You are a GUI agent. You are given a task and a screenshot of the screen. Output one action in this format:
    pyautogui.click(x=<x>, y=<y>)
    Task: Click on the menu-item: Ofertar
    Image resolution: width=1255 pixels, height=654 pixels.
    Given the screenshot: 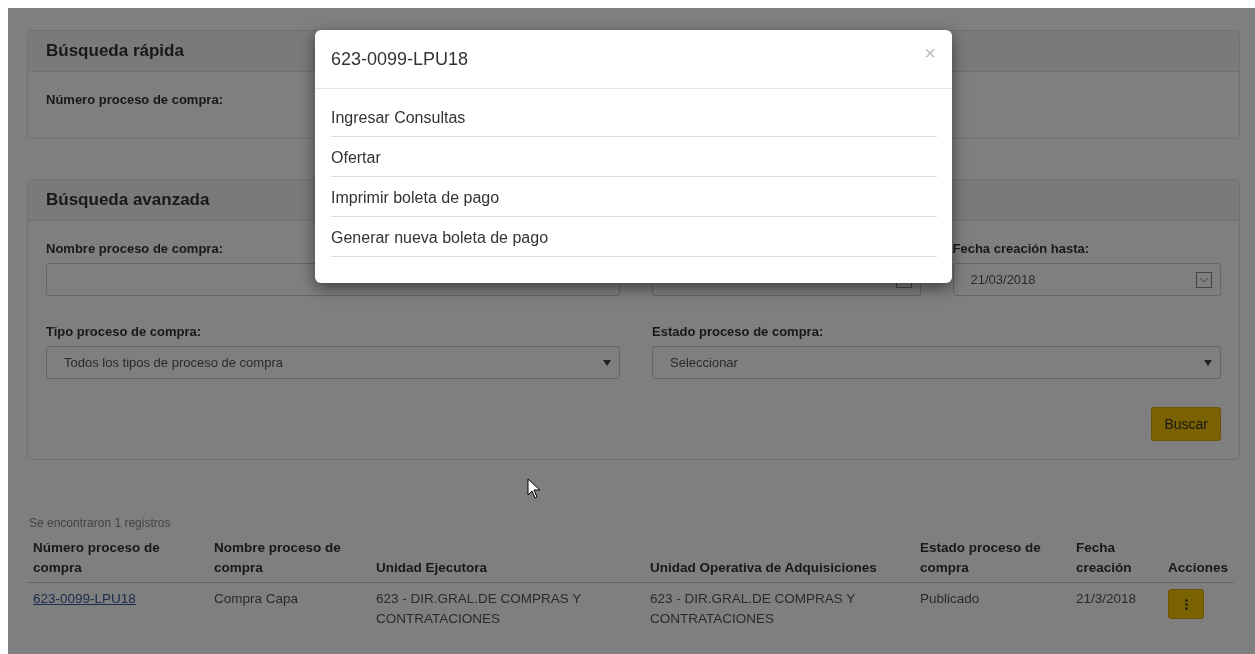 What is the action you would take?
    pyautogui.click(x=634, y=157)
    